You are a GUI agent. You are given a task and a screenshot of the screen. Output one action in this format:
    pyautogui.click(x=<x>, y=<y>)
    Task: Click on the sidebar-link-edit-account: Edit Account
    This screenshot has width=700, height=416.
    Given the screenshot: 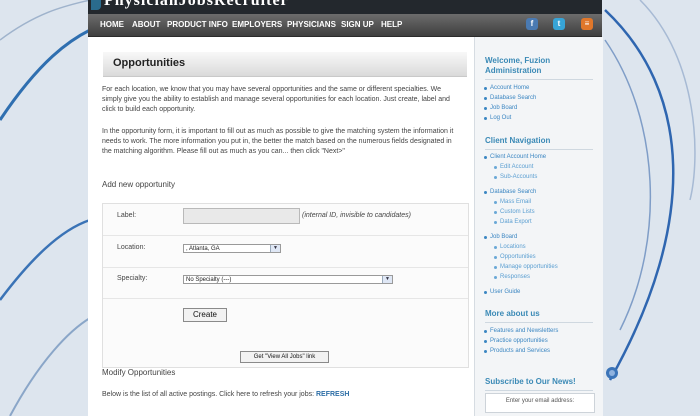 What is the action you would take?
    pyautogui.click(x=513, y=167)
    